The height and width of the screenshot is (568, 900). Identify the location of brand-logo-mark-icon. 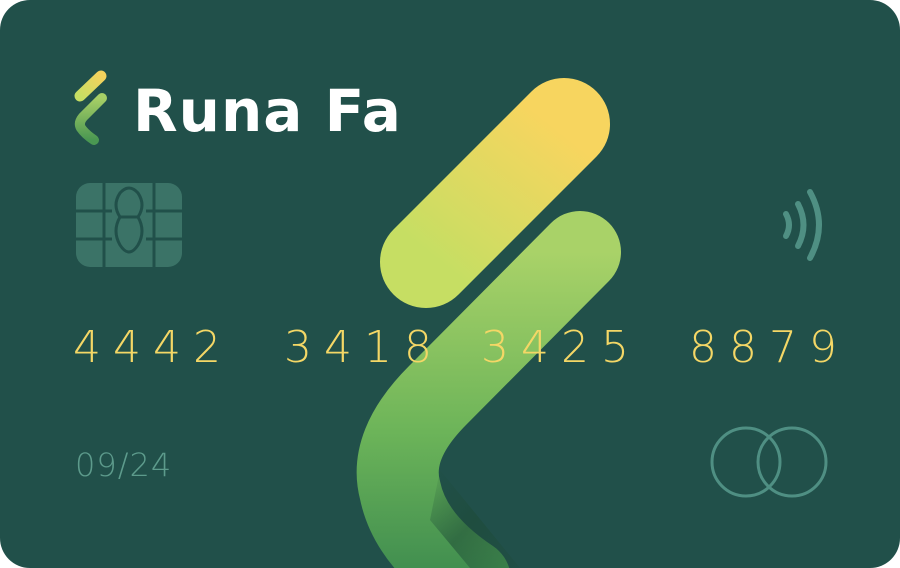
(90, 107).